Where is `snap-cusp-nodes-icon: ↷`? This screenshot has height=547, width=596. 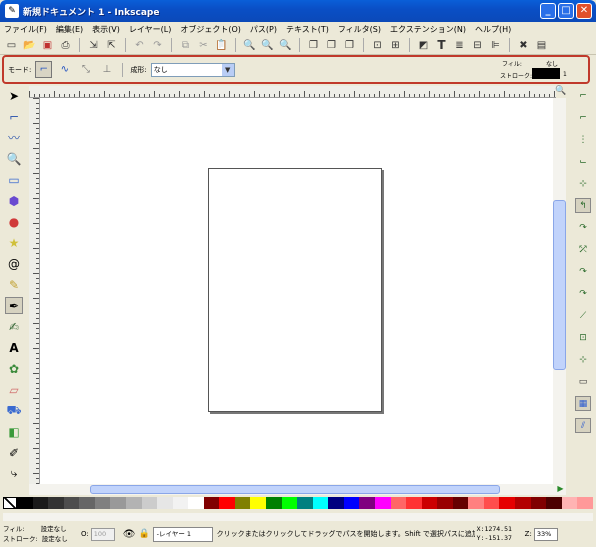
snap-cusp-nodes-icon: ↷ is located at coordinates (583, 271).